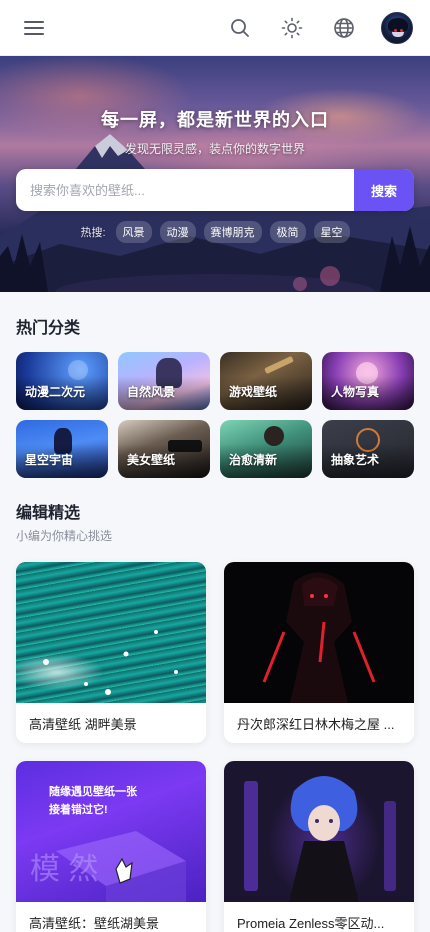 The image size is (430, 932). What do you see at coordinates (397, 28) in the screenshot?
I see `user-avatar` at bounding box center [397, 28].